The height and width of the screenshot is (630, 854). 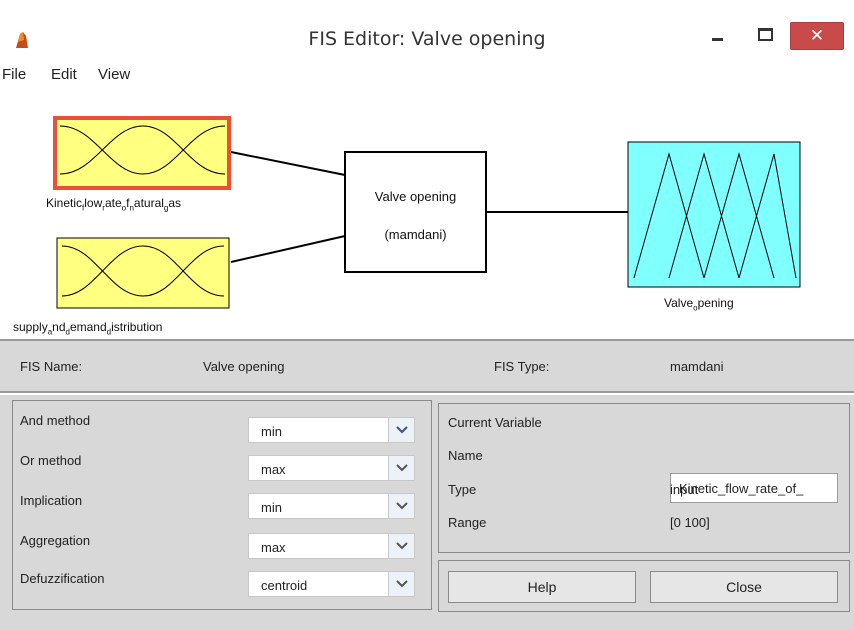 I want to click on implication-label: Implication, so click(x=51, y=500).